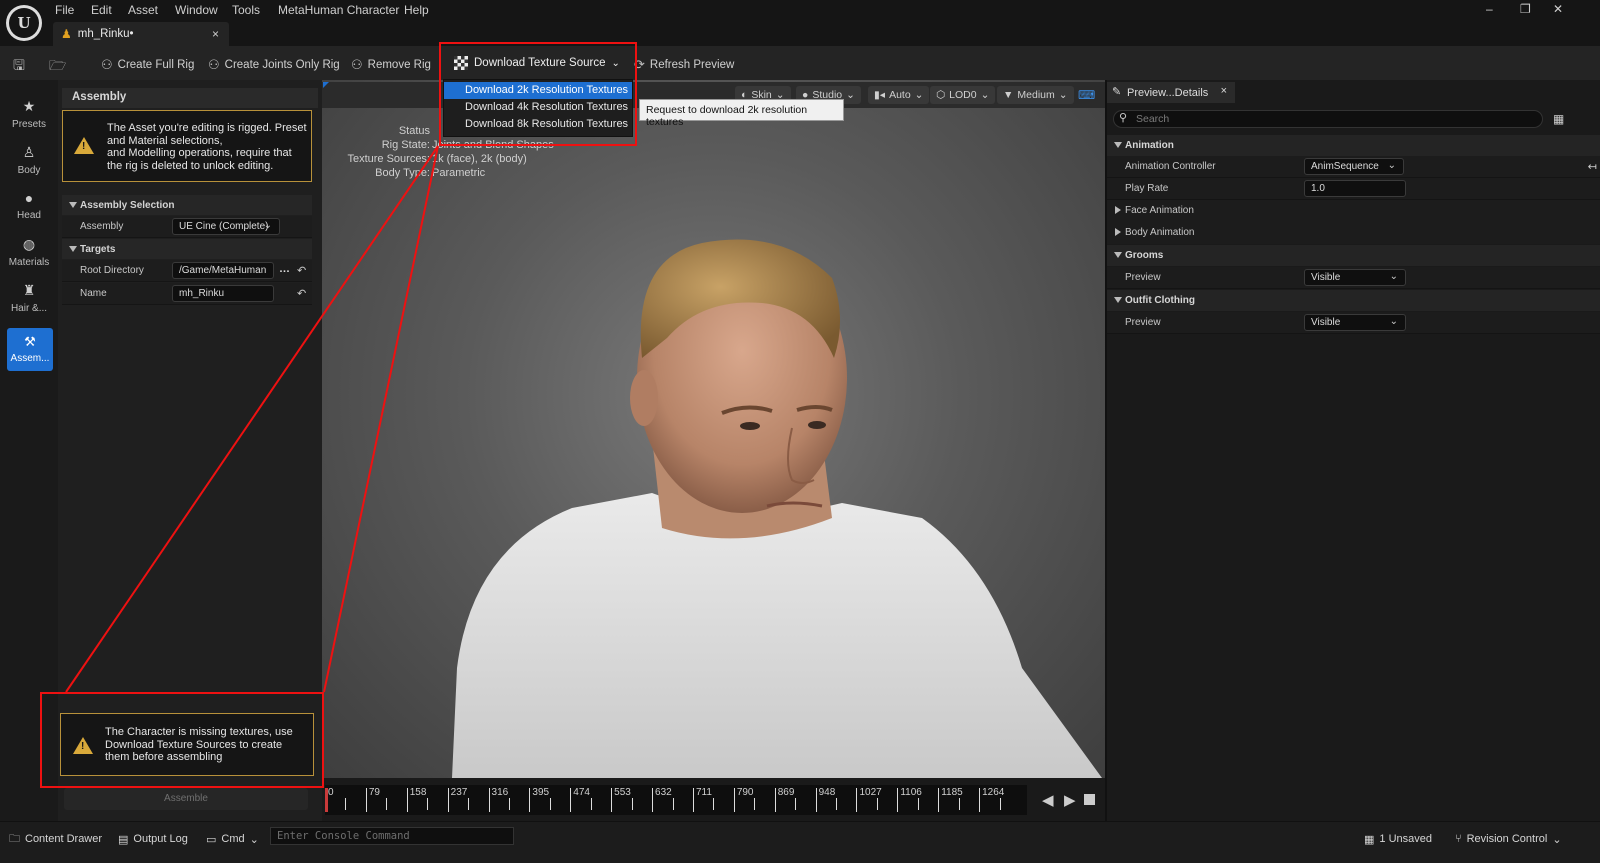  What do you see at coordinates (102, 226) in the screenshot?
I see `assembly-label: Assembly` at bounding box center [102, 226].